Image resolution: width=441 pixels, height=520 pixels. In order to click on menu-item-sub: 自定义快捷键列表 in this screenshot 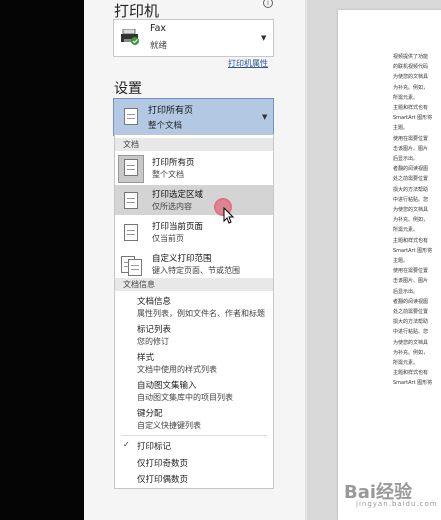, I will do `click(169, 425)`.